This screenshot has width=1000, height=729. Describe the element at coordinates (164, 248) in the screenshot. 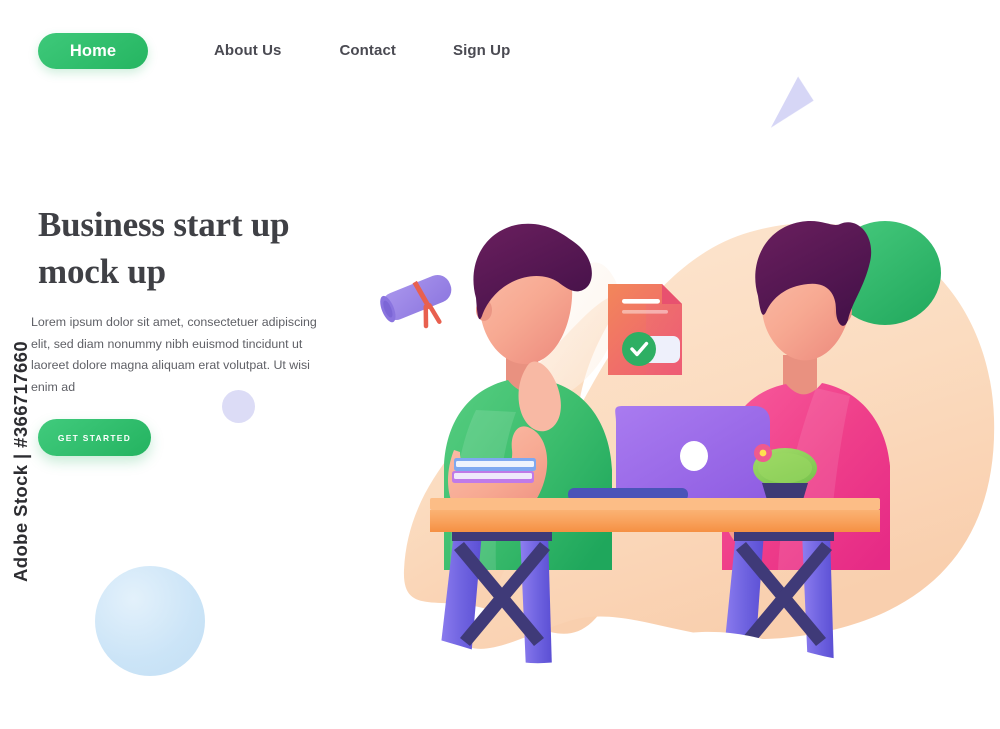

I see `page-title: Business start up mock up` at that location.